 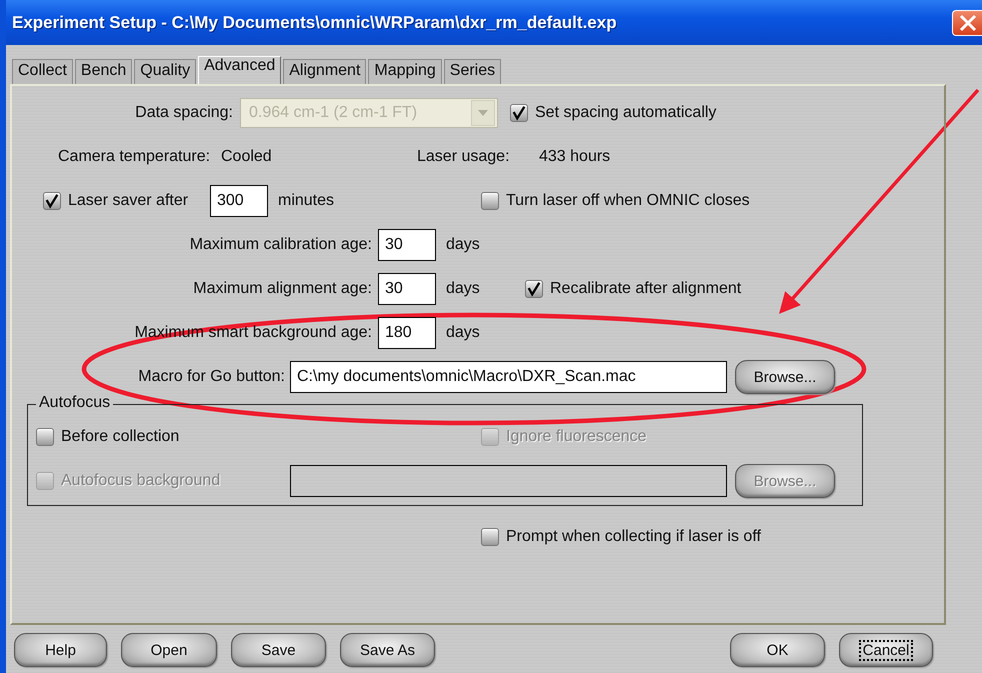 I want to click on tab: Collect, so click(x=42, y=71).